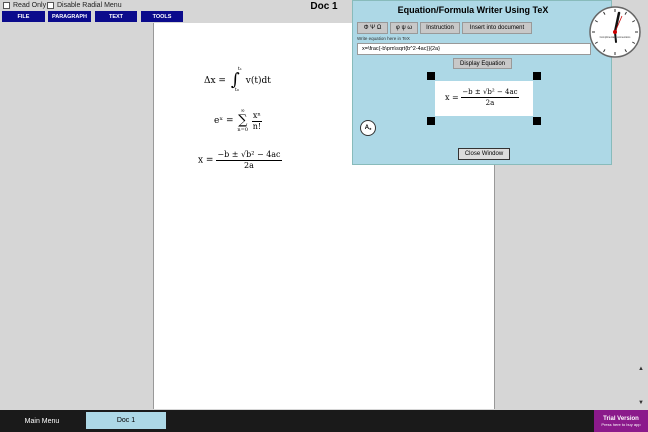  Describe the element at coordinates (482, 63) in the screenshot. I see `display-equation-button: Display Equation` at that location.